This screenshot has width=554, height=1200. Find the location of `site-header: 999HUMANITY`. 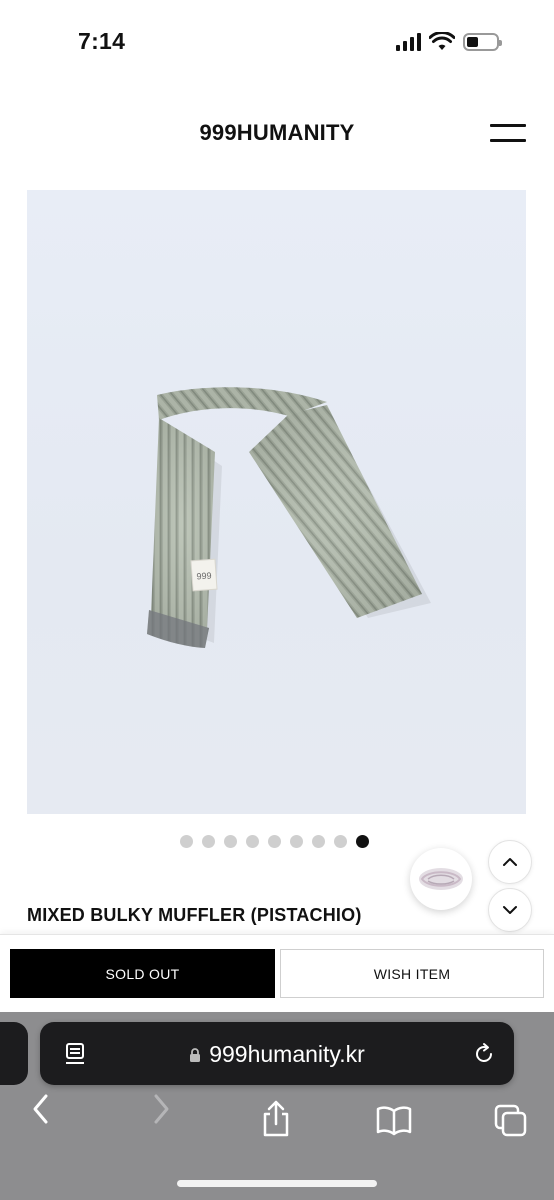

site-header: 999HUMANITY is located at coordinates (277, 134).